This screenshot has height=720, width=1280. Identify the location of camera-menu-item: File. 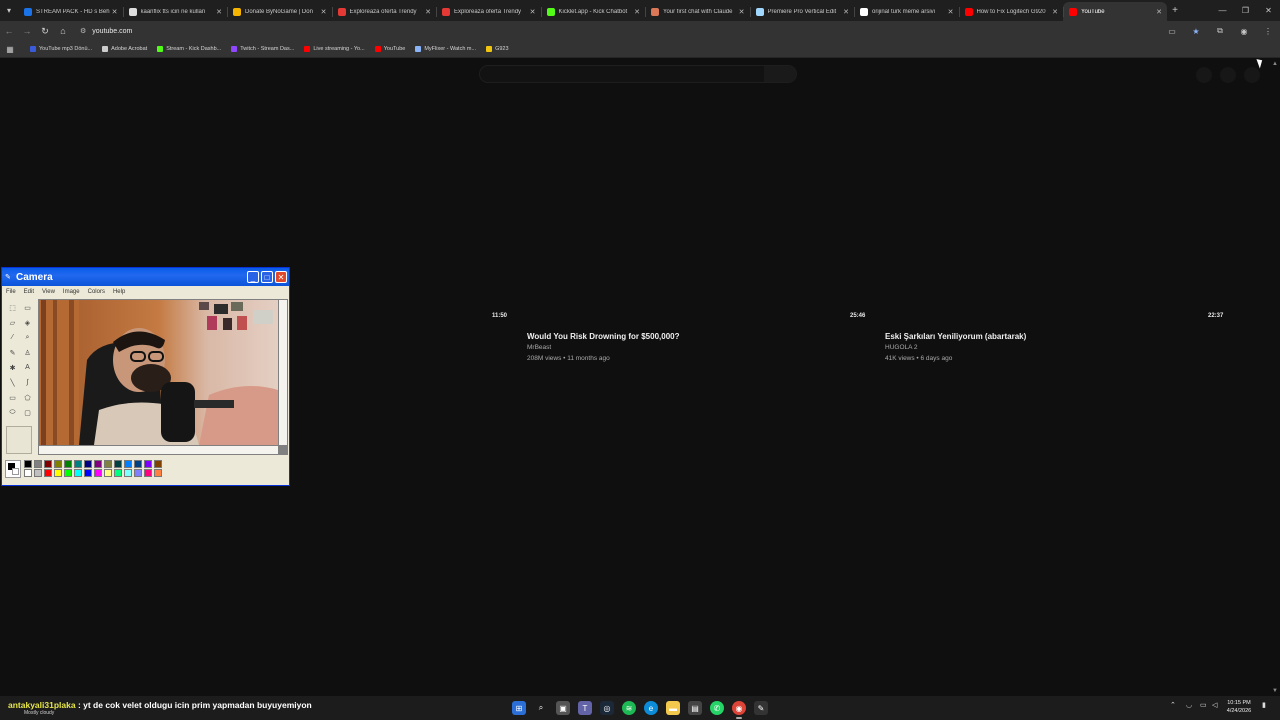
(11, 292).